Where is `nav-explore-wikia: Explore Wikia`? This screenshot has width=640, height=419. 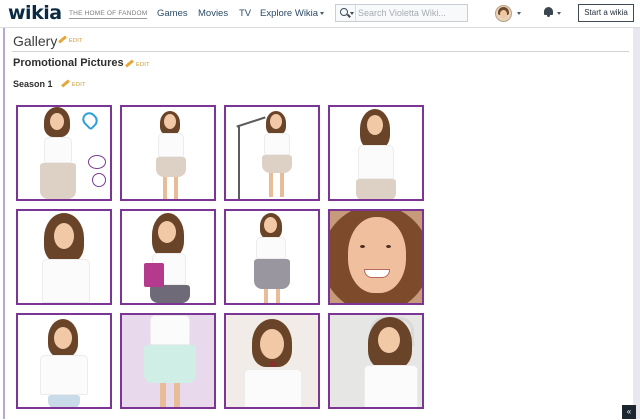
nav-explore-wikia: Explore Wikia is located at coordinates (292, 13).